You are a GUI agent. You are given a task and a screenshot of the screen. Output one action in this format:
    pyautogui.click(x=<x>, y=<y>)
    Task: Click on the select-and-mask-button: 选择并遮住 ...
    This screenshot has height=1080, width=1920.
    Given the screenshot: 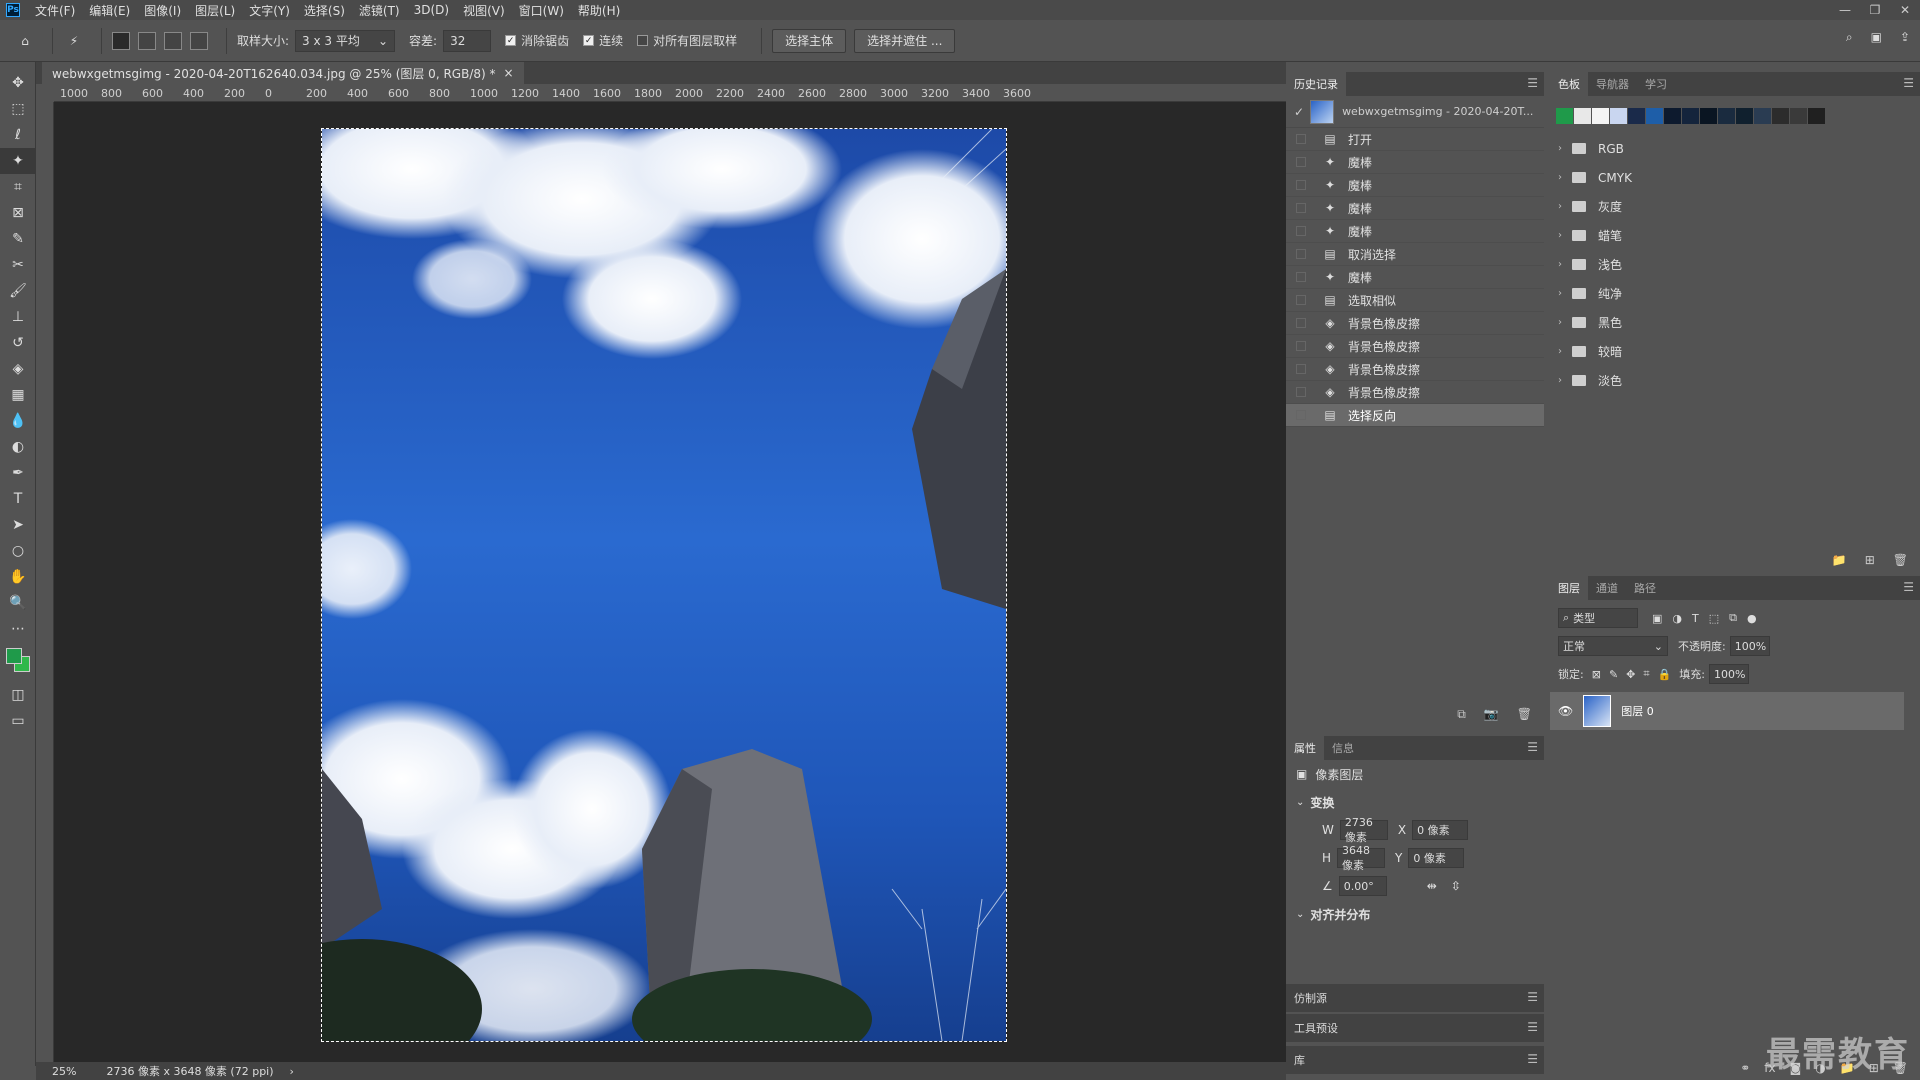 What is the action you would take?
    pyautogui.click(x=905, y=40)
    